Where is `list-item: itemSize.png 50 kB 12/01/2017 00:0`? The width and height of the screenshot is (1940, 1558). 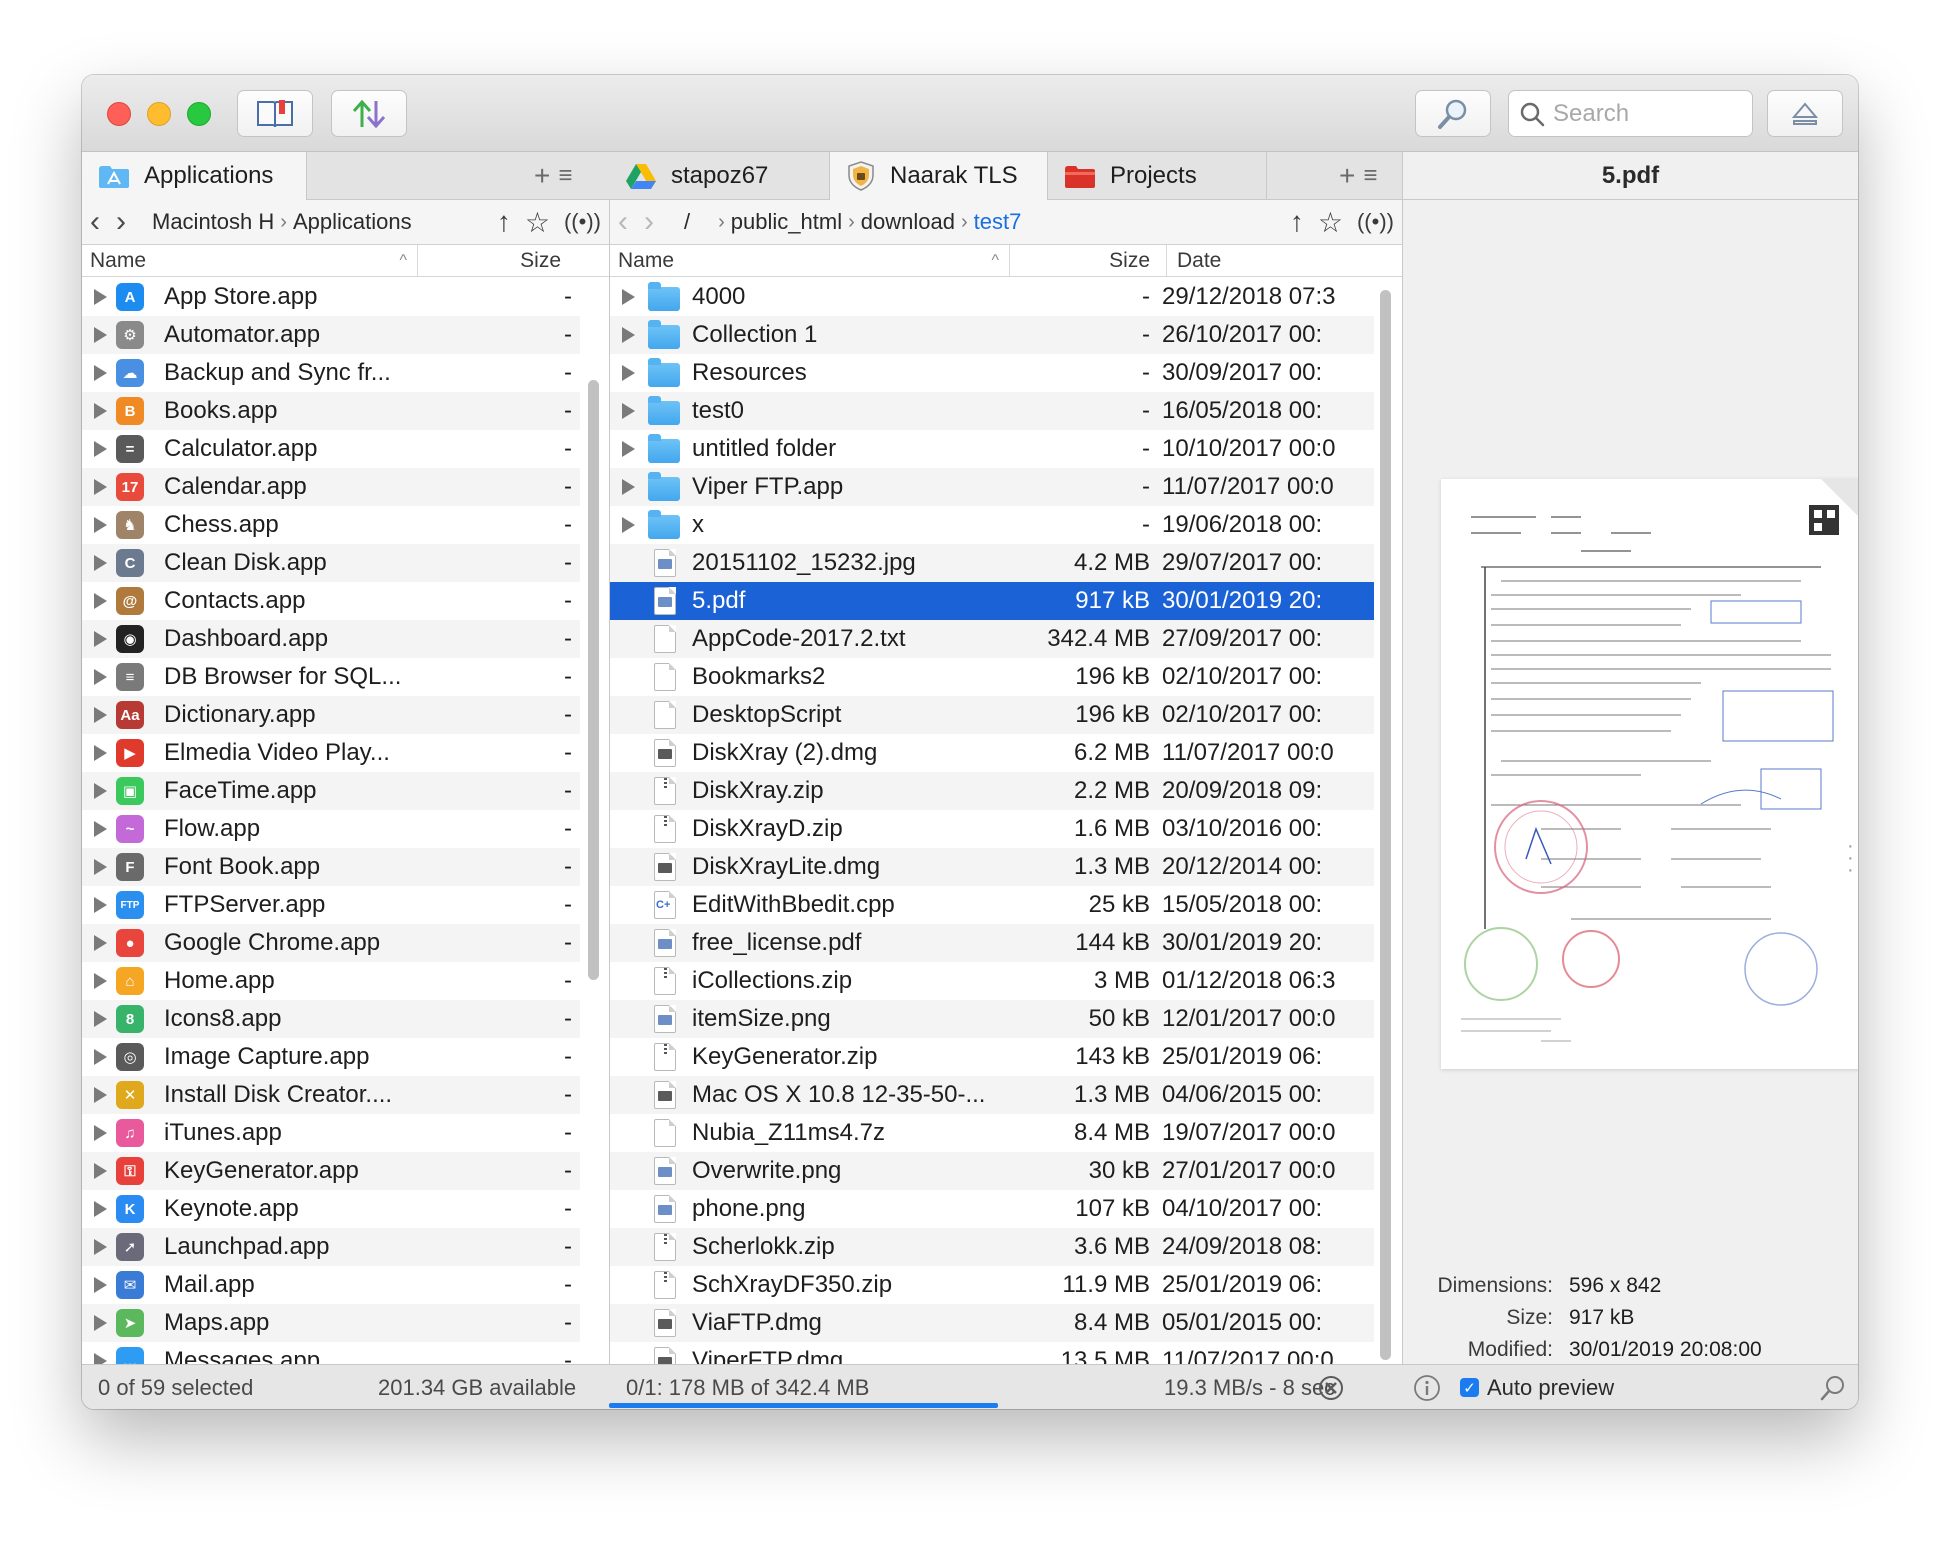 list-item: itemSize.png 50 kB 12/01/2017 00:0 is located at coordinates (992, 1019).